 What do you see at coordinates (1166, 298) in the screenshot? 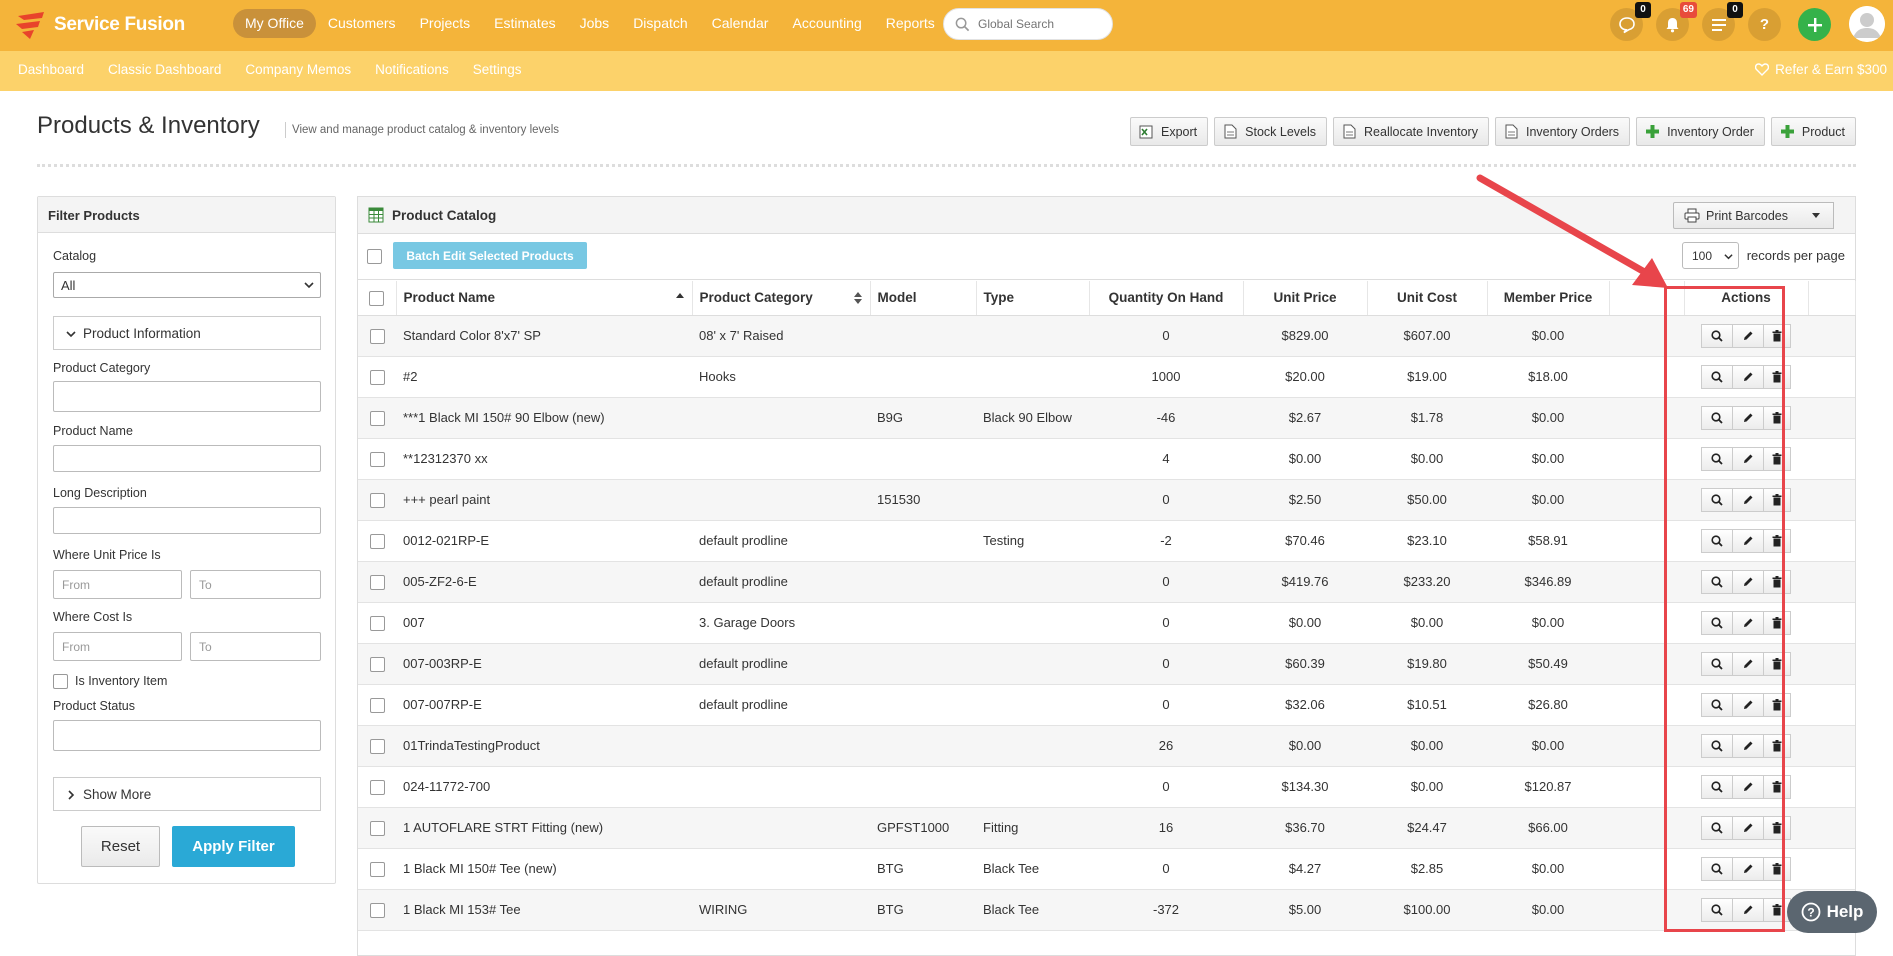
I see `col-quantity-on-hand: Quantity On Hand` at bounding box center [1166, 298].